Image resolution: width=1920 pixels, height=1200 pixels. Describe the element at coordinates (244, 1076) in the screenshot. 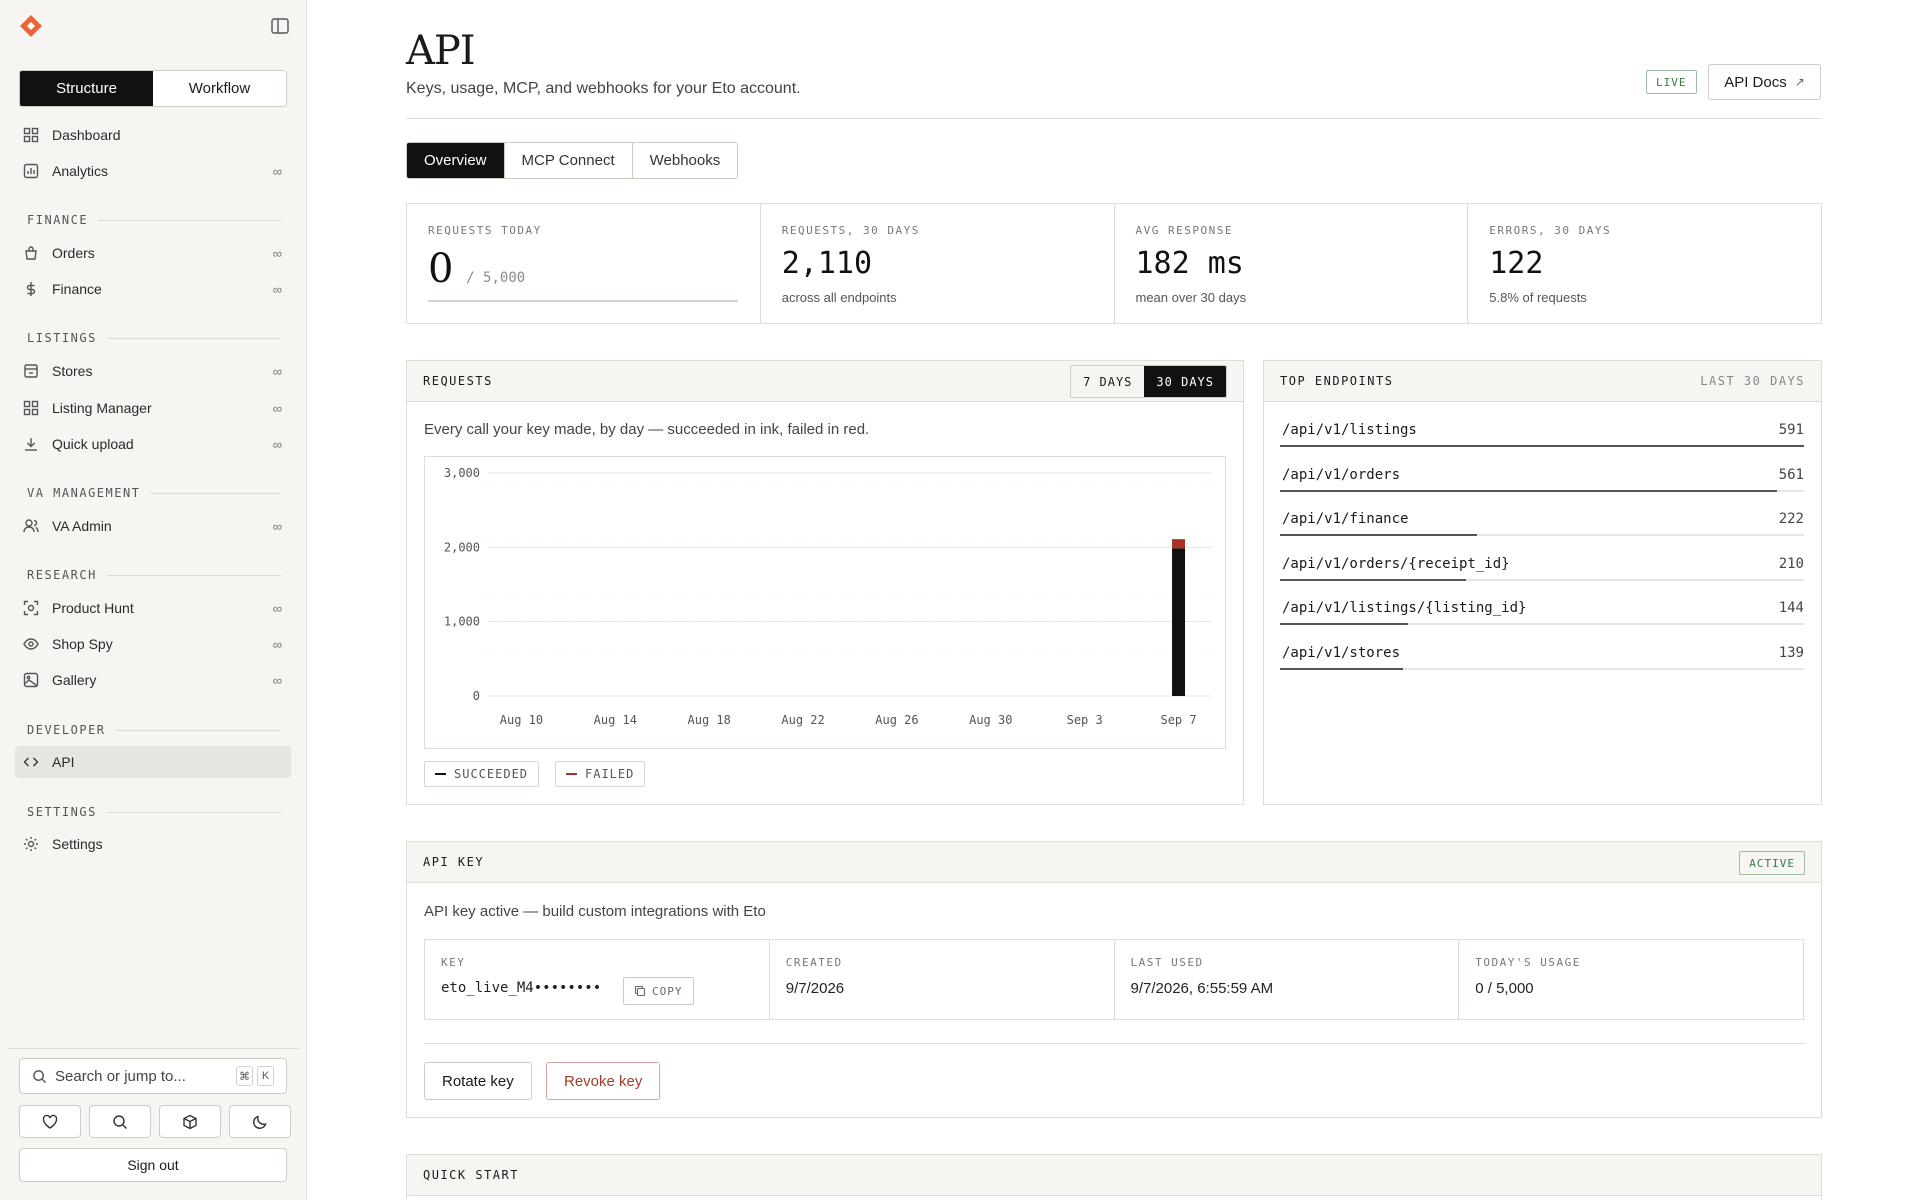

I see `kbd-command: ⌘` at that location.